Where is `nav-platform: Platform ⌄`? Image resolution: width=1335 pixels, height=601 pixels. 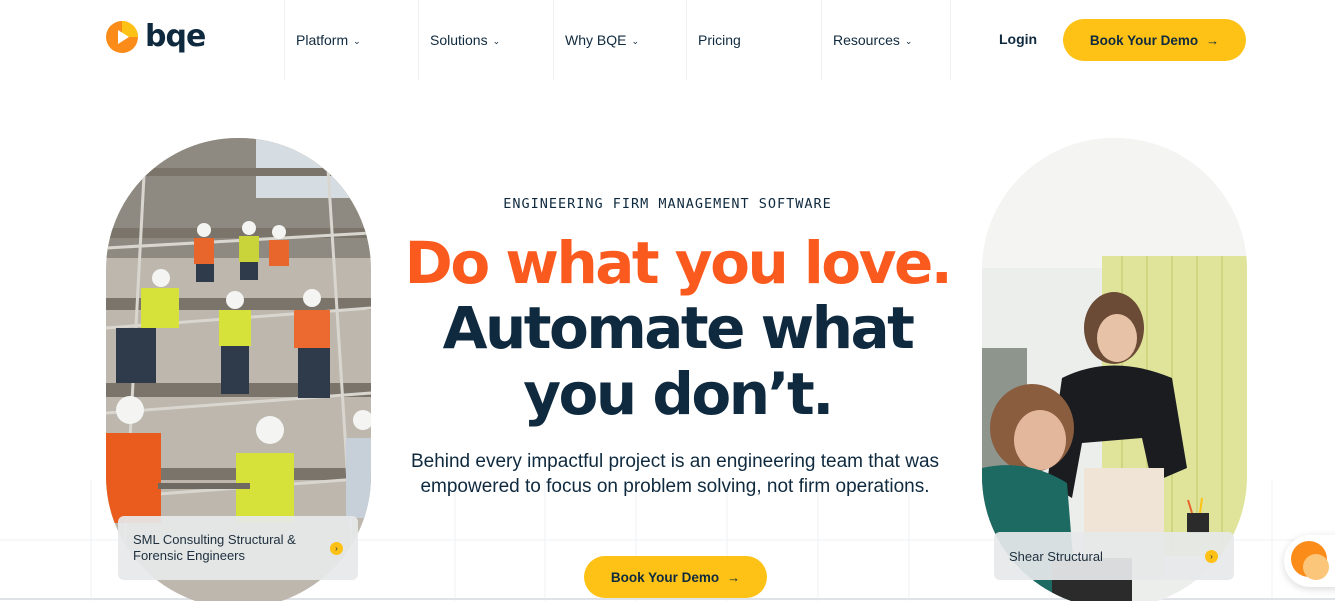
nav-platform: Platform ⌄ is located at coordinates (351, 40).